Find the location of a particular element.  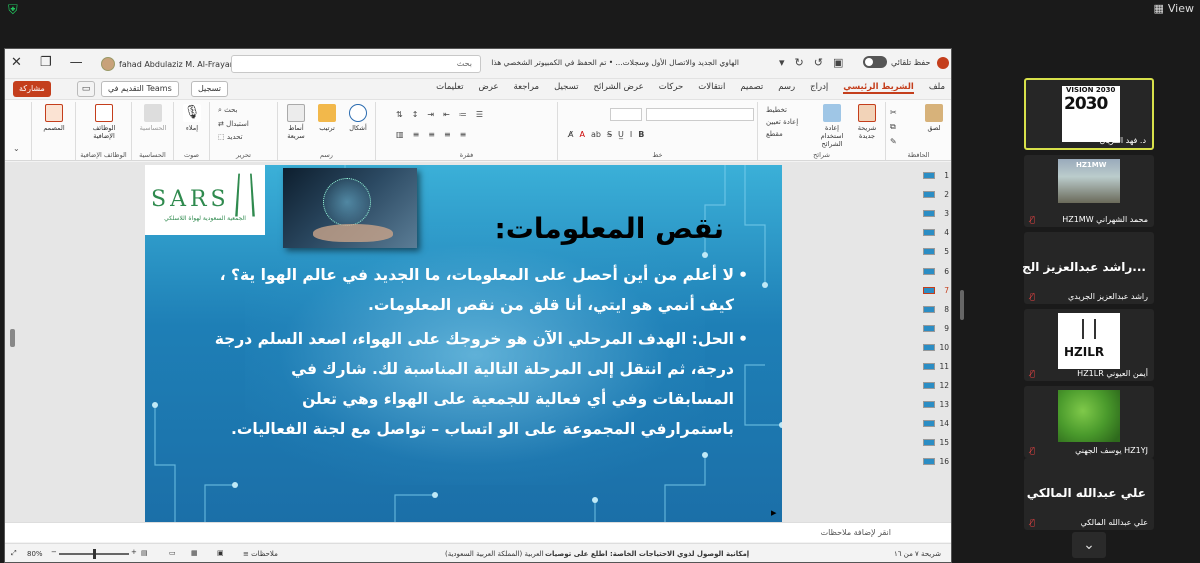

underline-icon: U̲ is located at coordinates (621, 134).